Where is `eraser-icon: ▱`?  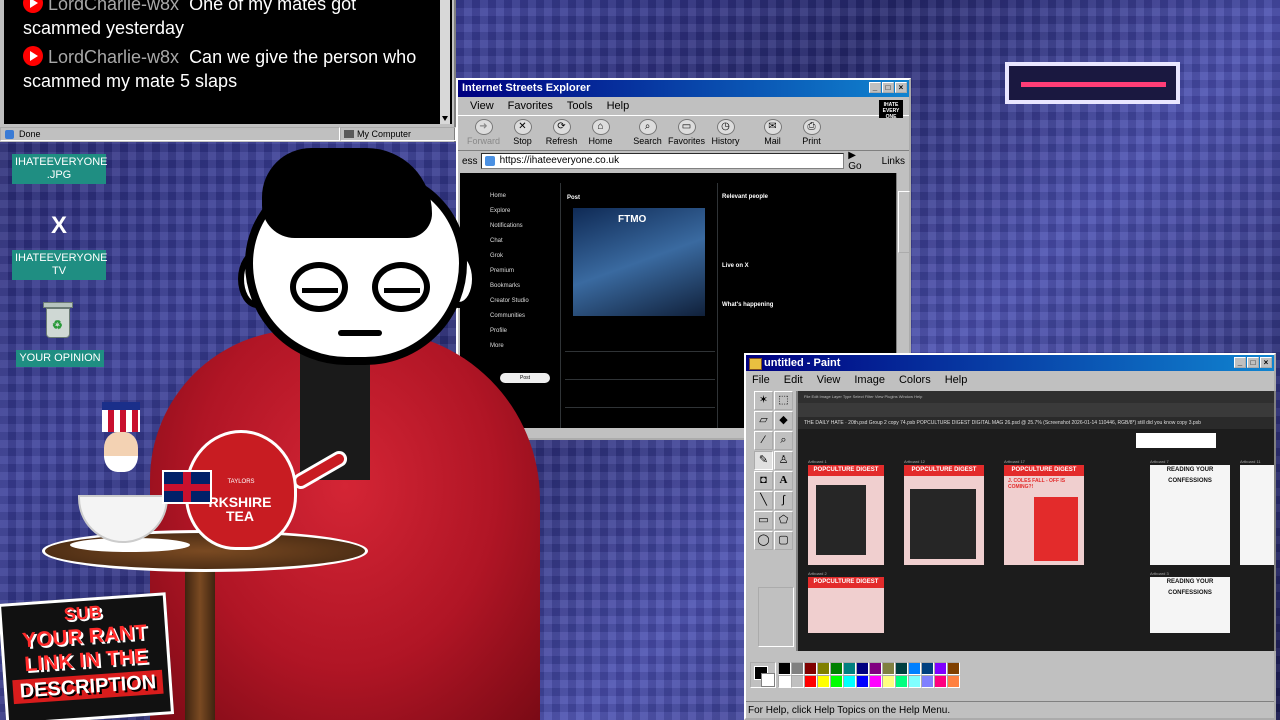 eraser-icon: ▱ is located at coordinates (763, 420).